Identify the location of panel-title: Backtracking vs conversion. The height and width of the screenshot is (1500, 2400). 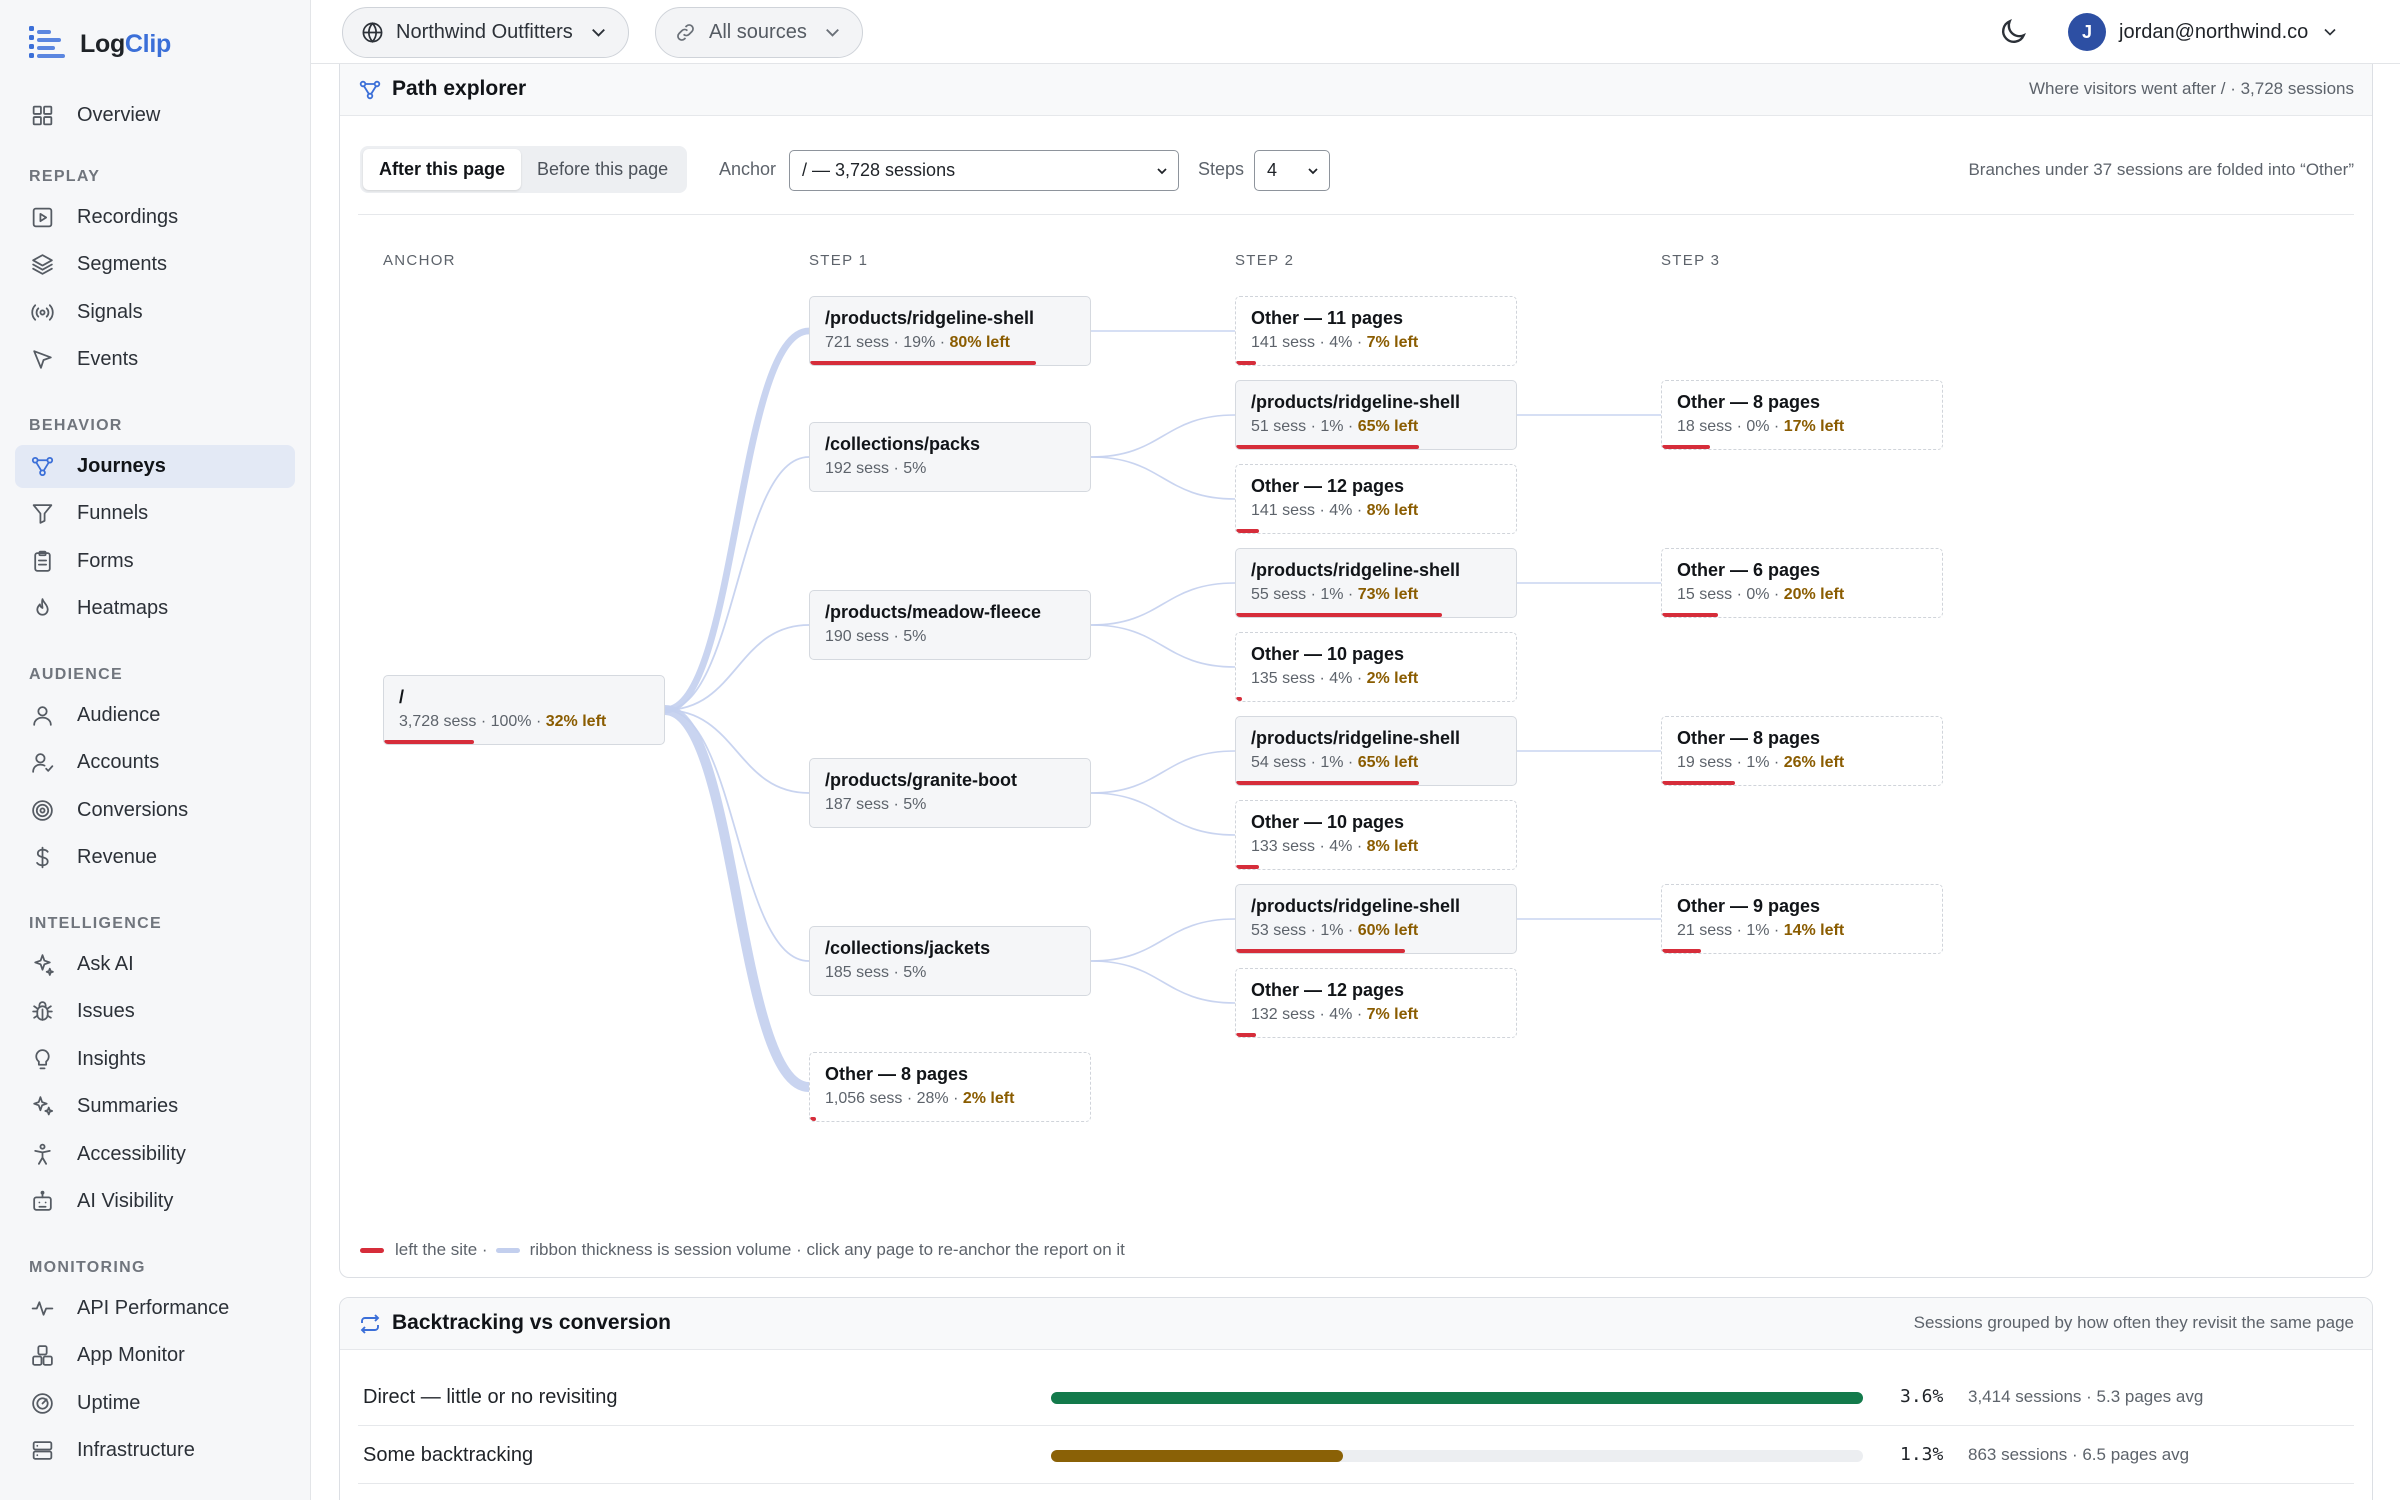
(531, 1322).